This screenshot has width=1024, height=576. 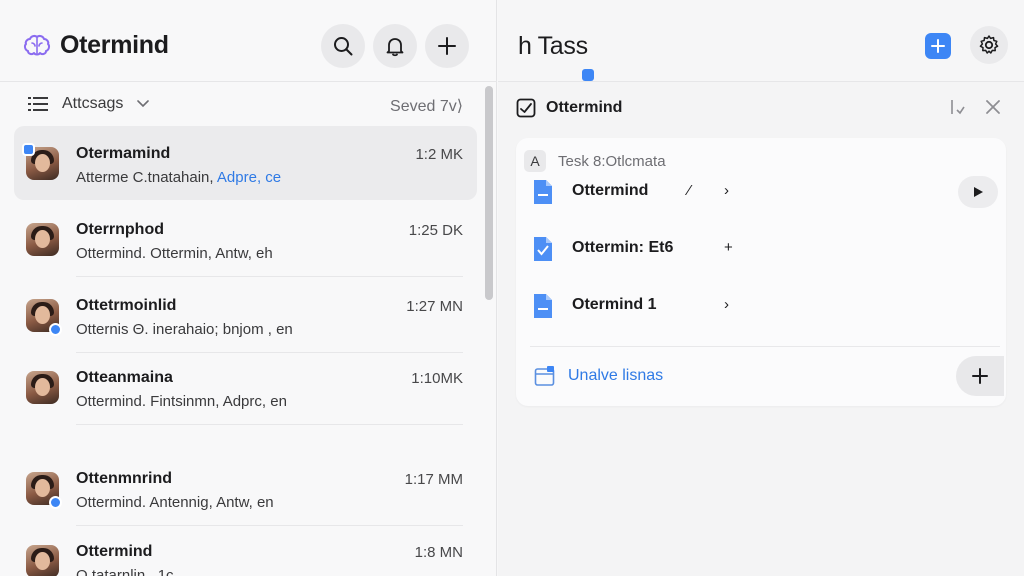 I want to click on task-item-label: Ottermind, so click(x=610, y=190).